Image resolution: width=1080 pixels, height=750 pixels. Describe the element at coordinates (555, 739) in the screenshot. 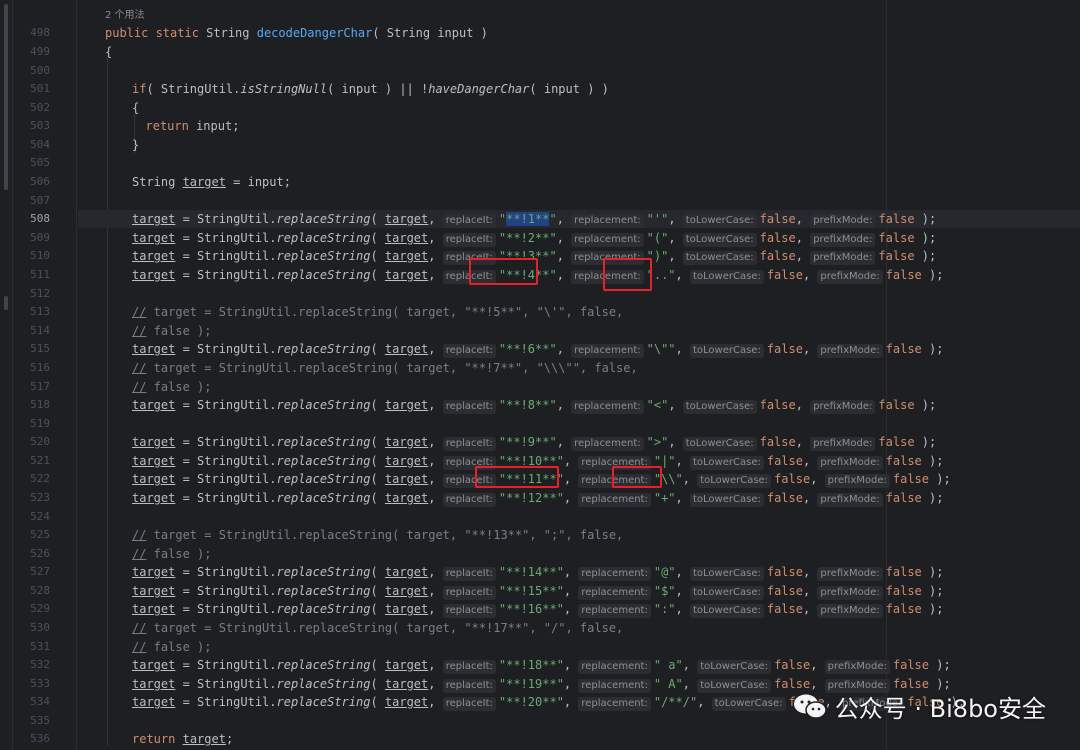

I see `code-line: 536 return target;` at that location.